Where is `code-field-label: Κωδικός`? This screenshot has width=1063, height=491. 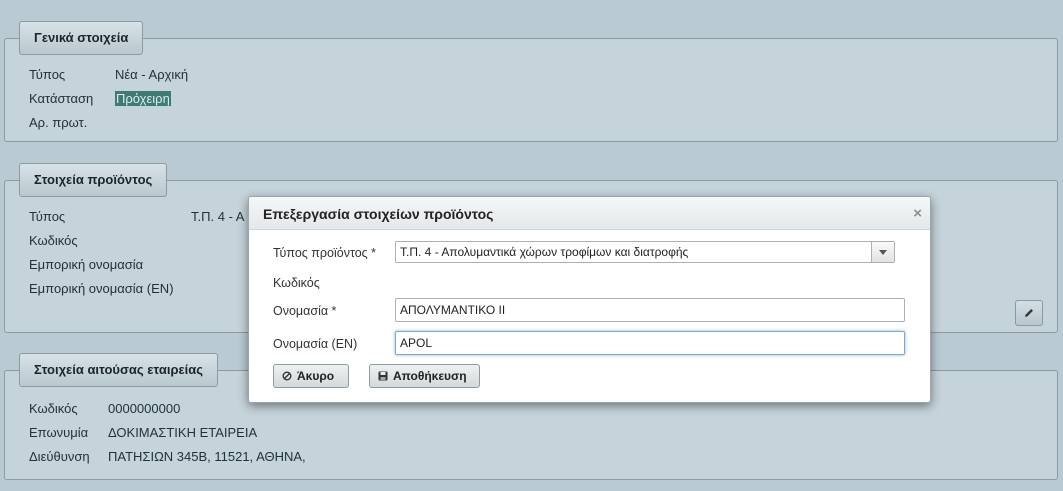 code-field-label: Κωδικός is located at coordinates (296, 283).